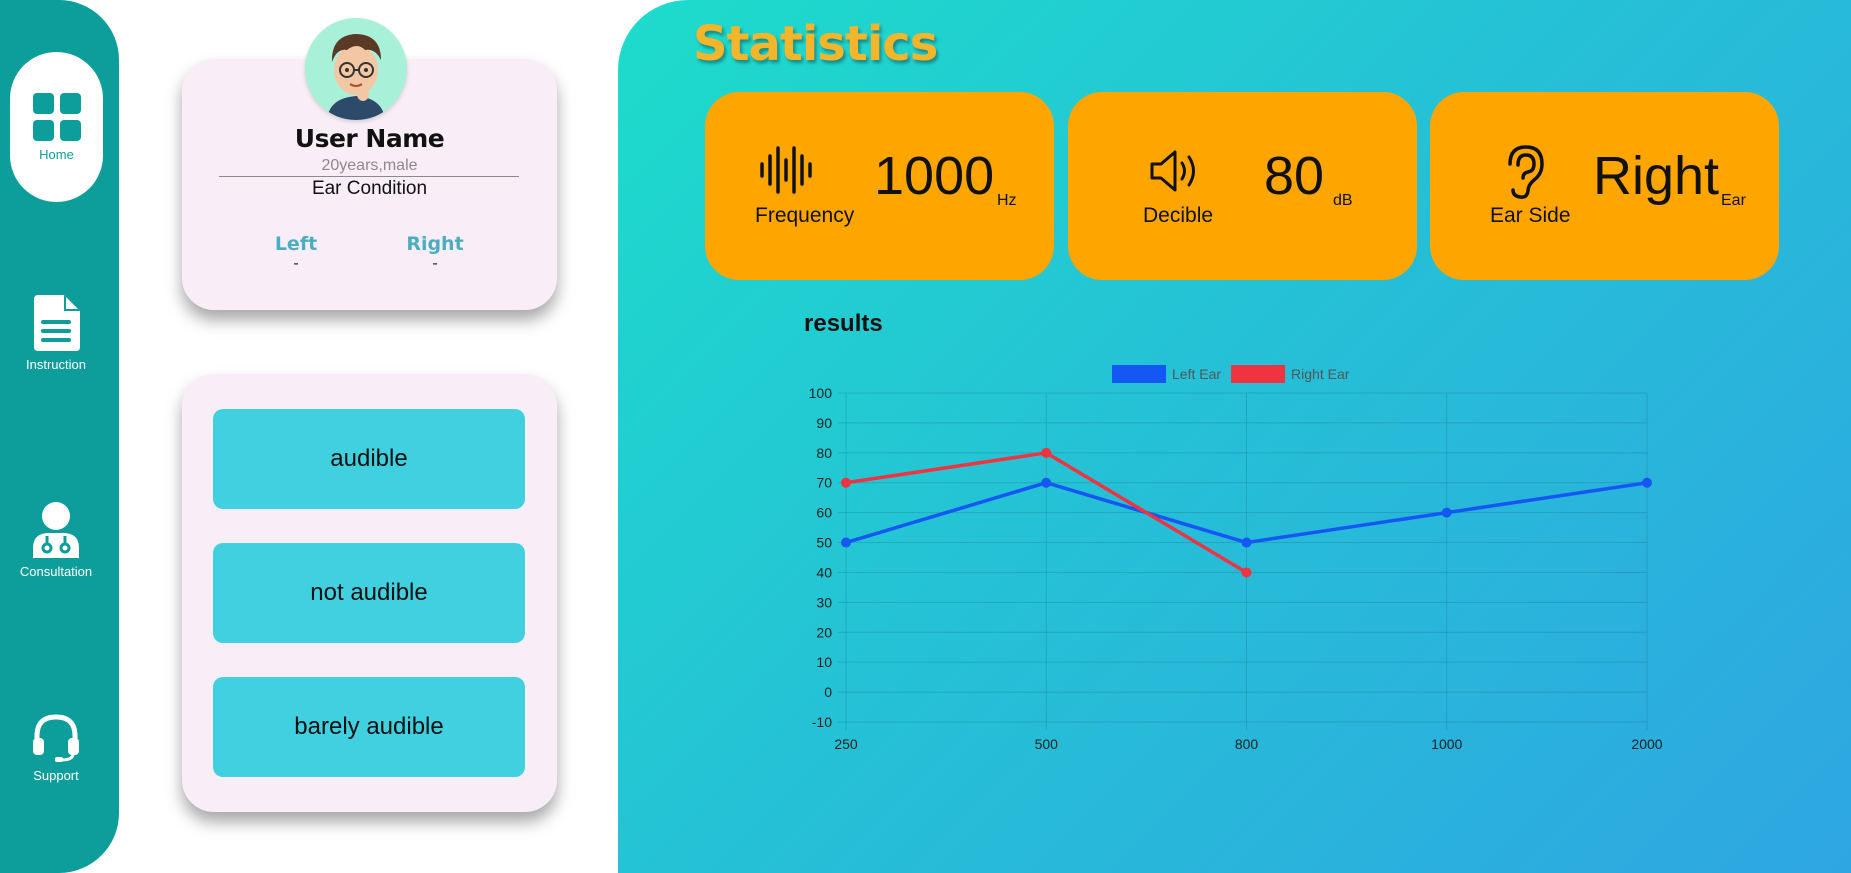 The height and width of the screenshot is (873, 1851). I want to click on avatar, so click(356, 69).